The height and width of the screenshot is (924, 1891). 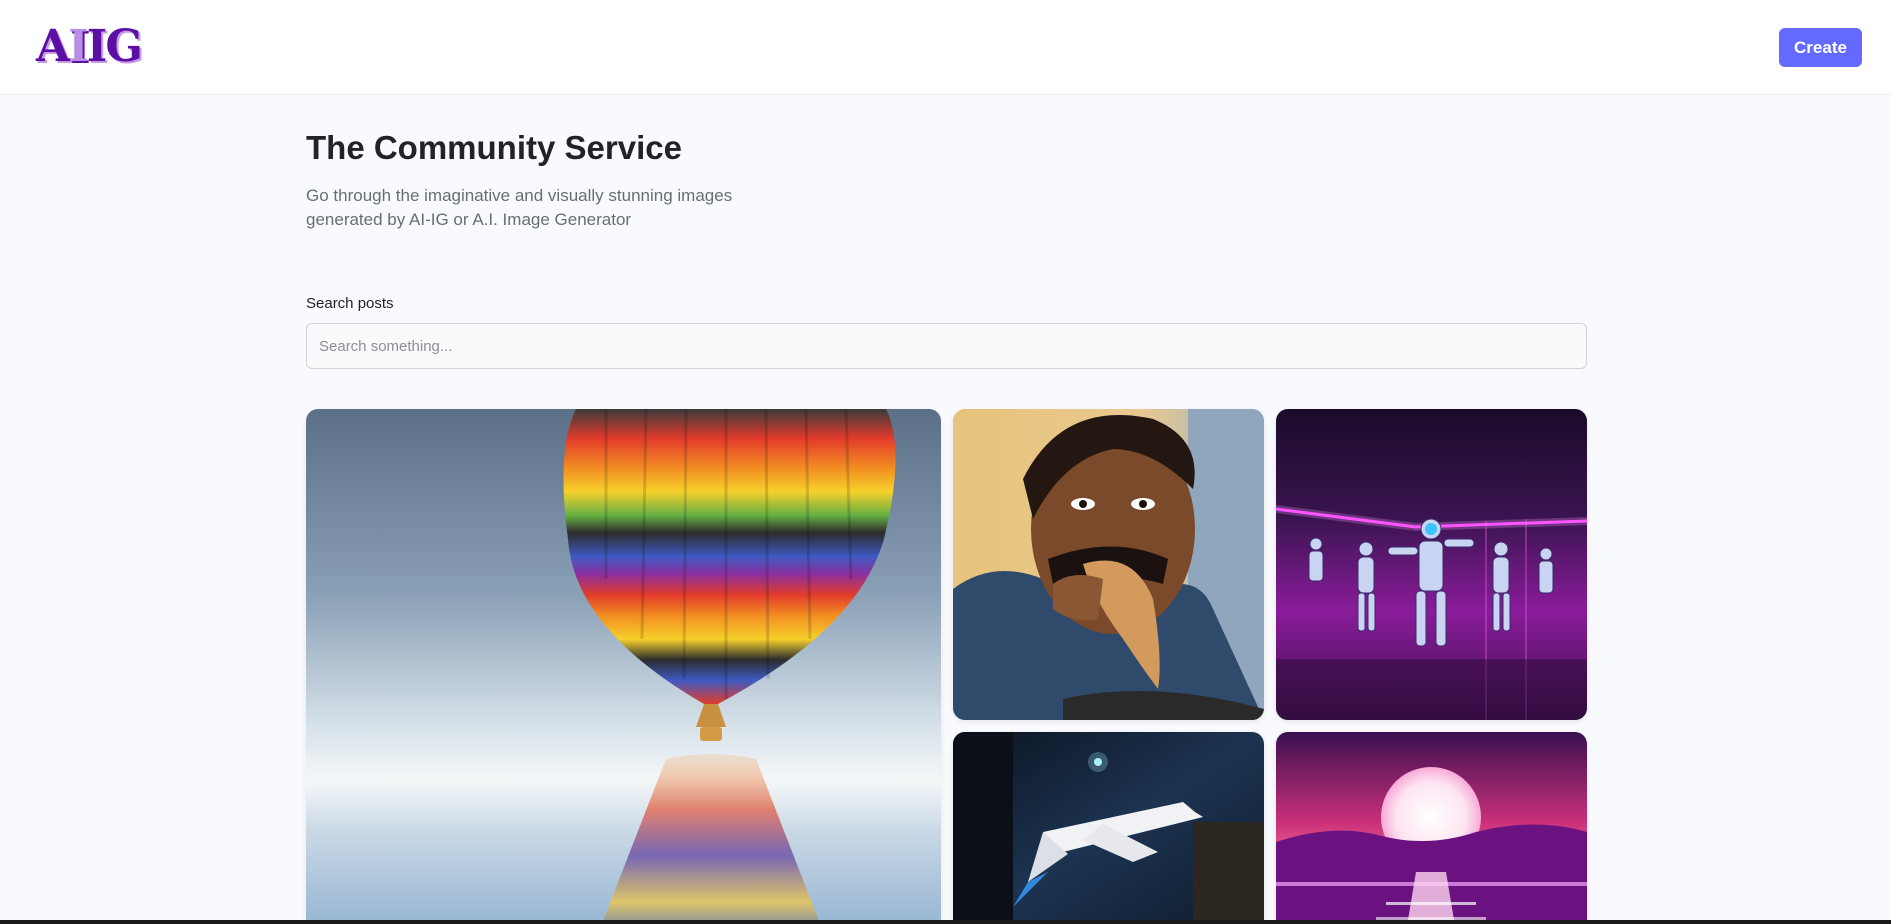 I want to click on search-label: Search posts, so click(x=350, y=303).